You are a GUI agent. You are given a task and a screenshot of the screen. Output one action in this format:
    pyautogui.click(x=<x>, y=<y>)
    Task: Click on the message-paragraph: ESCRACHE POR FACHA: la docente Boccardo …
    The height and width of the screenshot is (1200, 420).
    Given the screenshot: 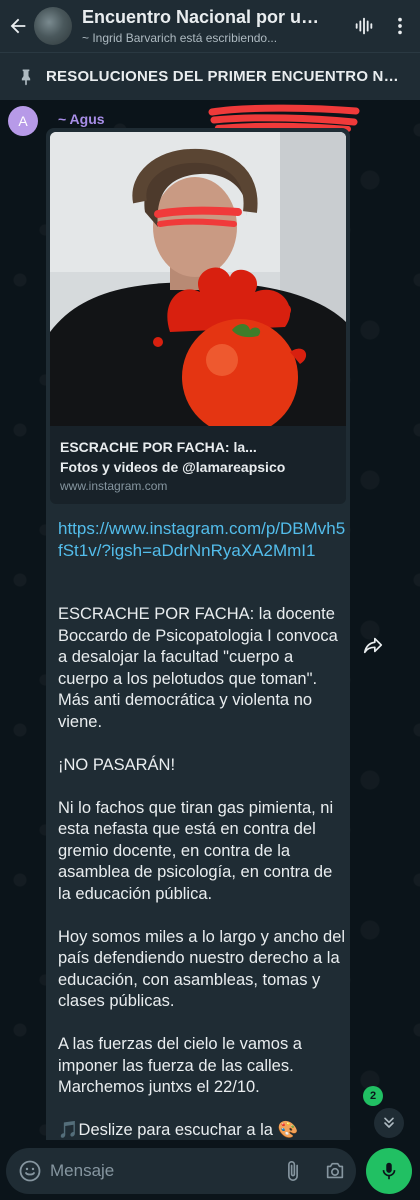 What is the action you would take?
    pyautogui.click(x=198, y=668)
    